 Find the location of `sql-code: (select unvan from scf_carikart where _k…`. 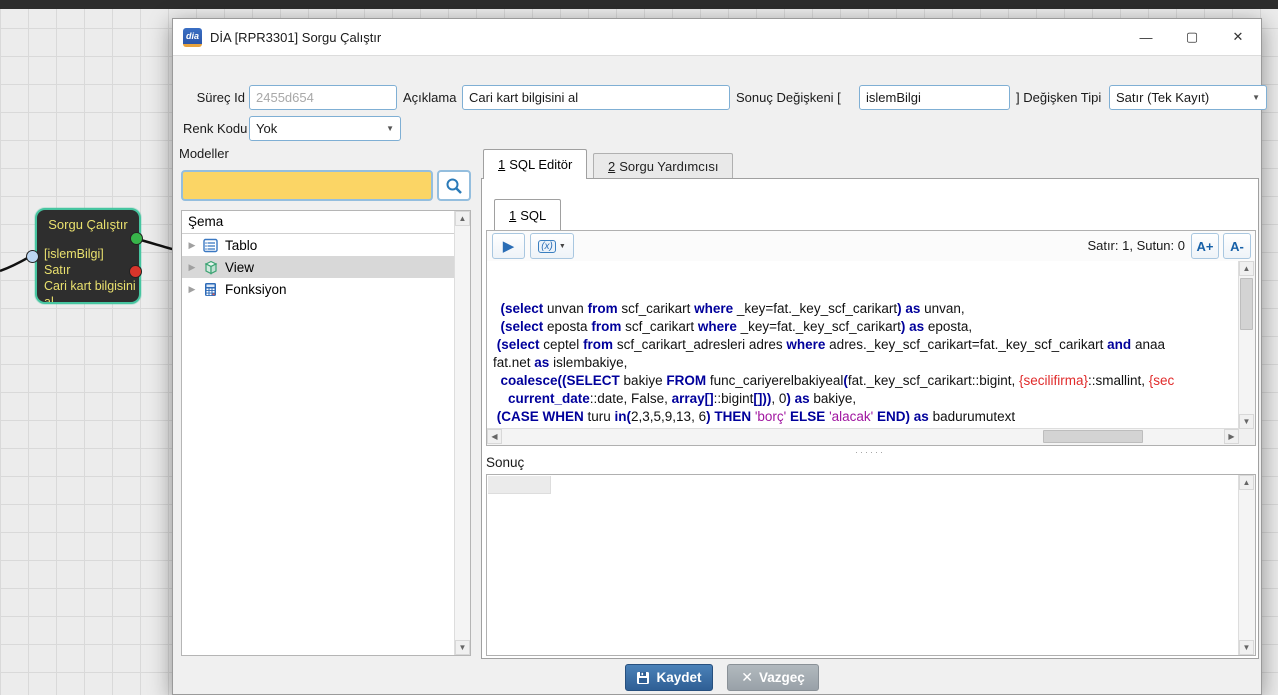

sql-code: (select unvan from scf_carikart where _k… is located at coordinates (834, 365).